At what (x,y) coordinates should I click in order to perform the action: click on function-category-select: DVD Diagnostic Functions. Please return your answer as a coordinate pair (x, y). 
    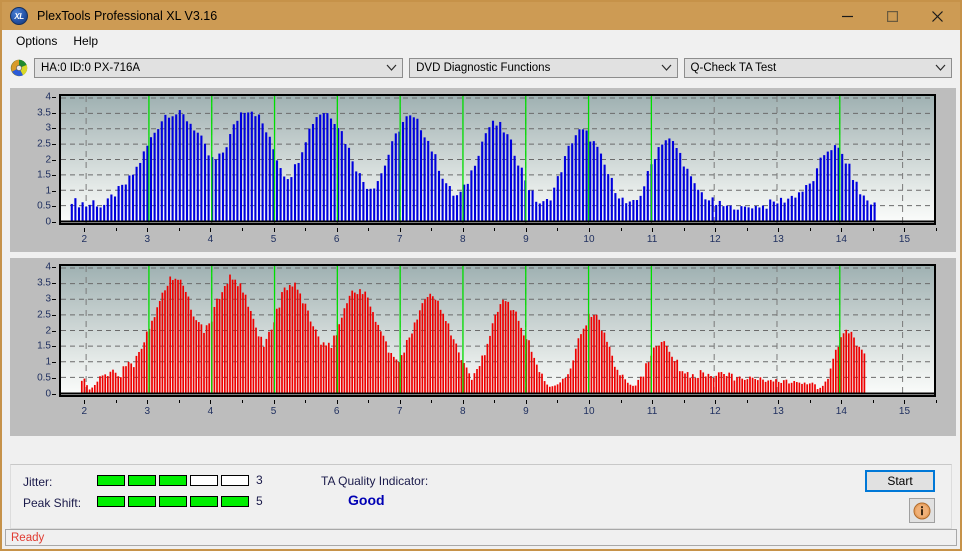
    Looking at the image, I should click on (543, 67).